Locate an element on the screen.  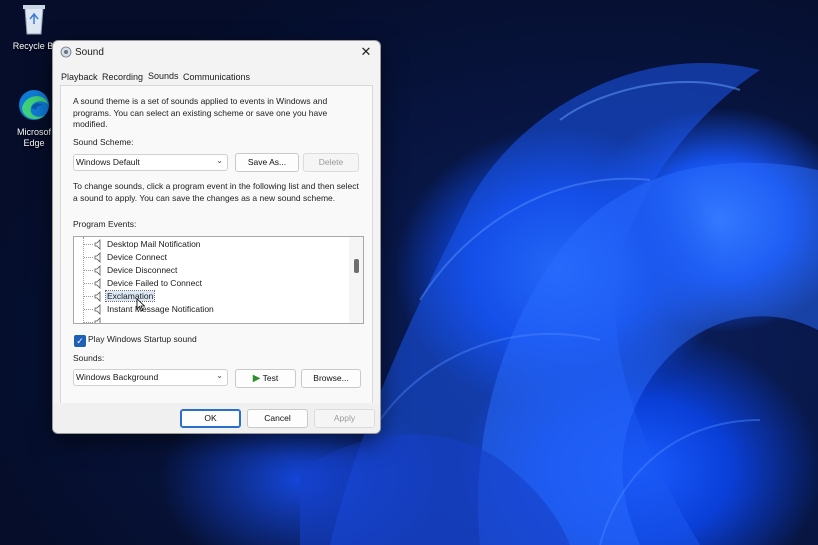
recycle-bin-icon is located at coordinates (34, 20).